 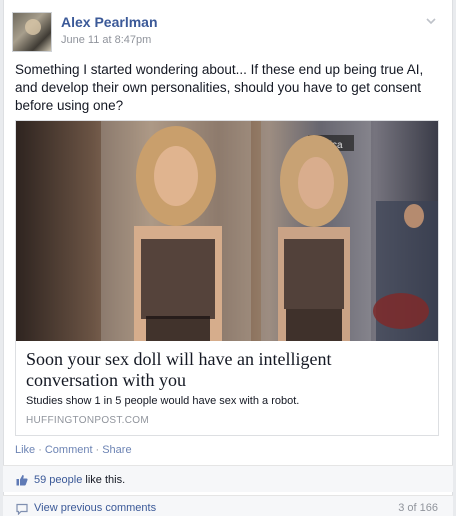 What do you see at coordinates (58, 480) in the screenshot?
I see `likes-count-link: 59 people` at bounding box center [58, 480].